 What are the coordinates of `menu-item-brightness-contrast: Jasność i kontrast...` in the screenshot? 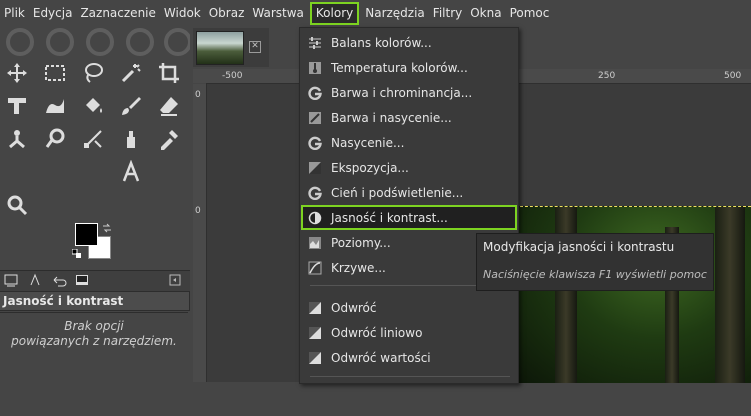 It's located at (409, 217).